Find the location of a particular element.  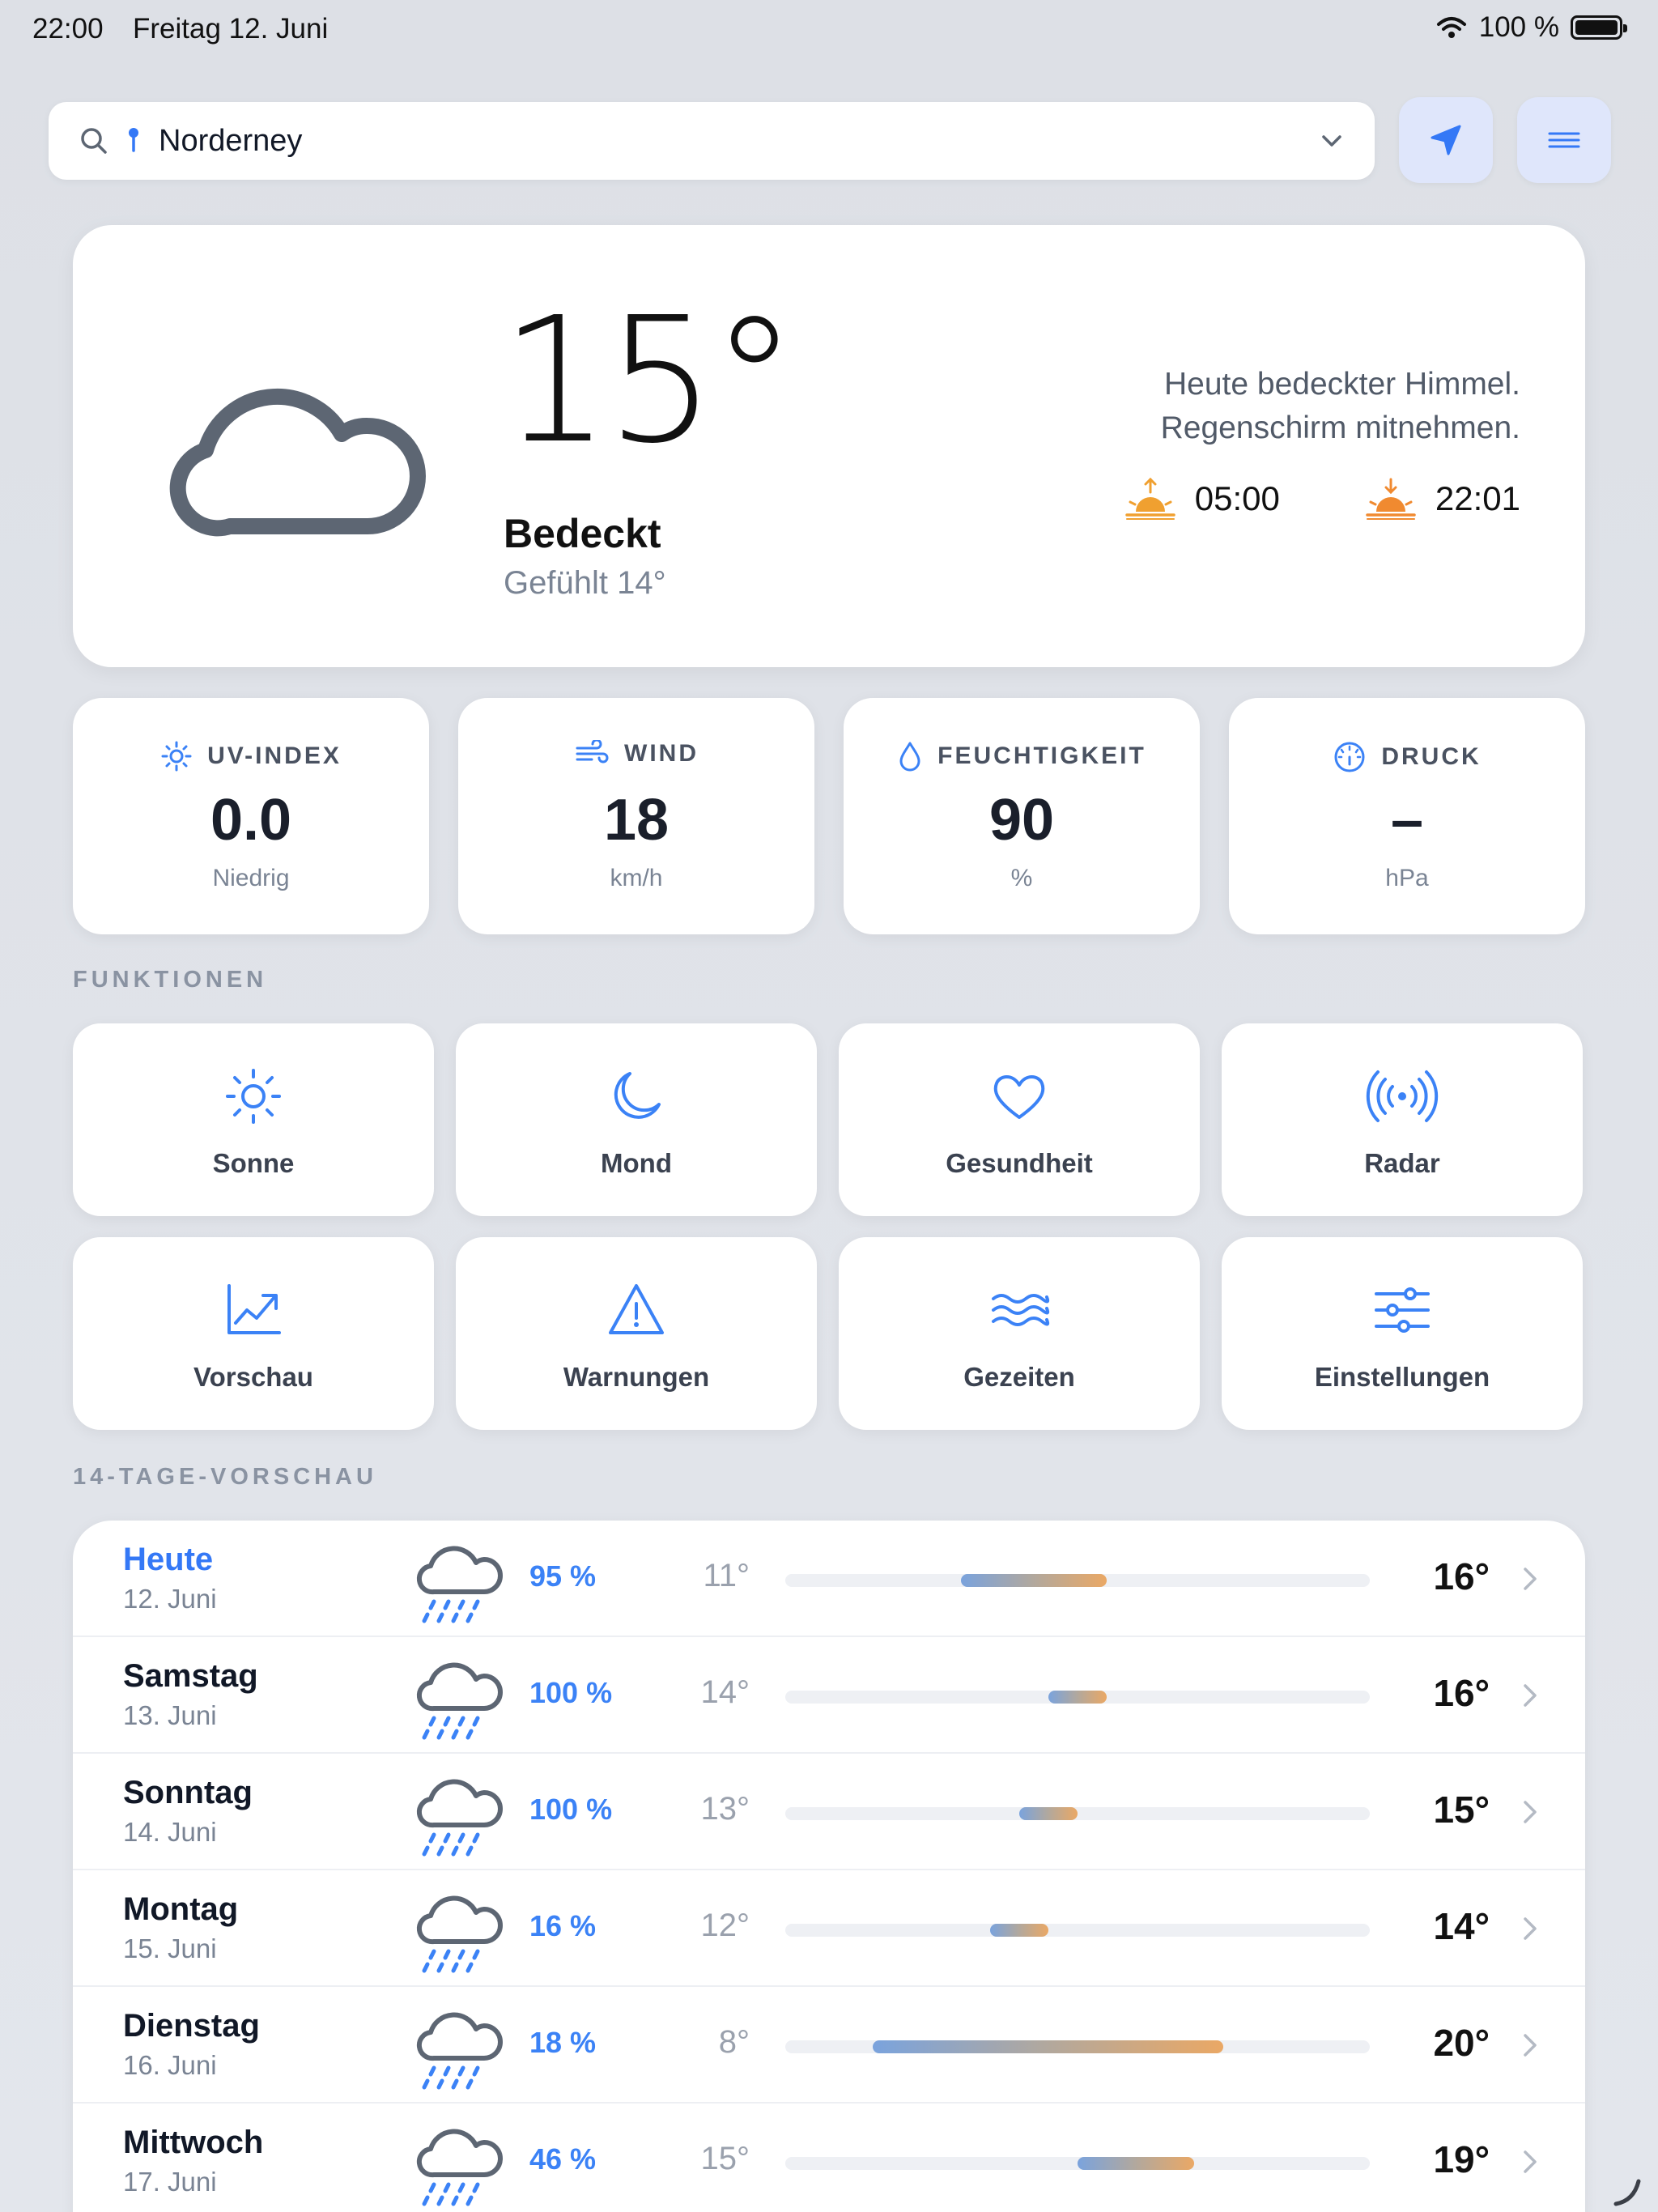

forecast-row: Sonntag 14. Juni 100 % 13° 15° is located at coordinates (829, 1812).